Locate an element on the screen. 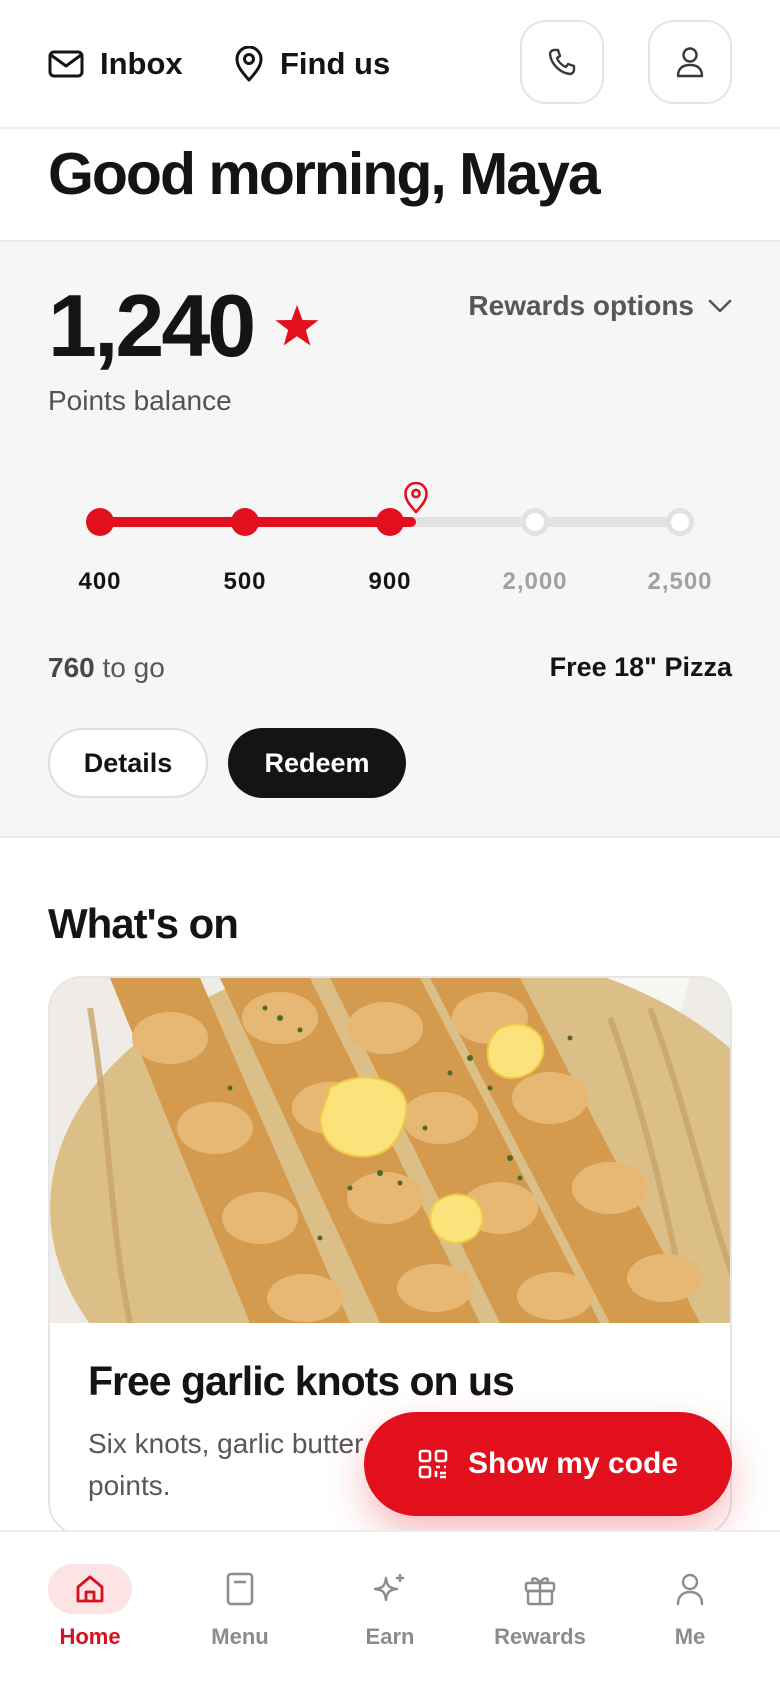 This screenshot has height=1688, width=780. top-bar: Inbox Find us is located at coordinates (390, 64).